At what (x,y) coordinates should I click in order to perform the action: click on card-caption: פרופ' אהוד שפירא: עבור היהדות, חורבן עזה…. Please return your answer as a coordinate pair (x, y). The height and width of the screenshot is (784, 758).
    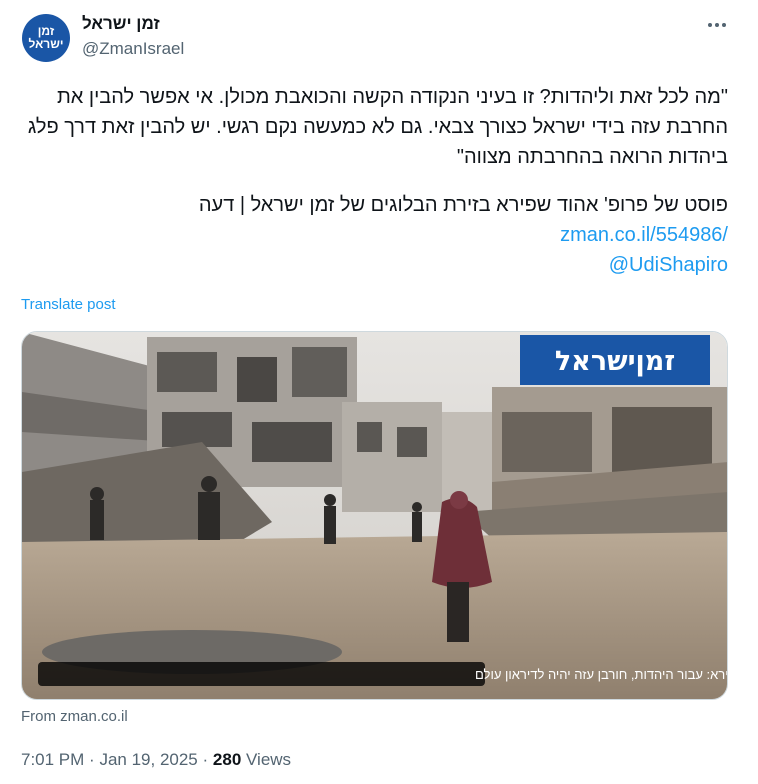
    Looking at the image, I should click on (601, 674).